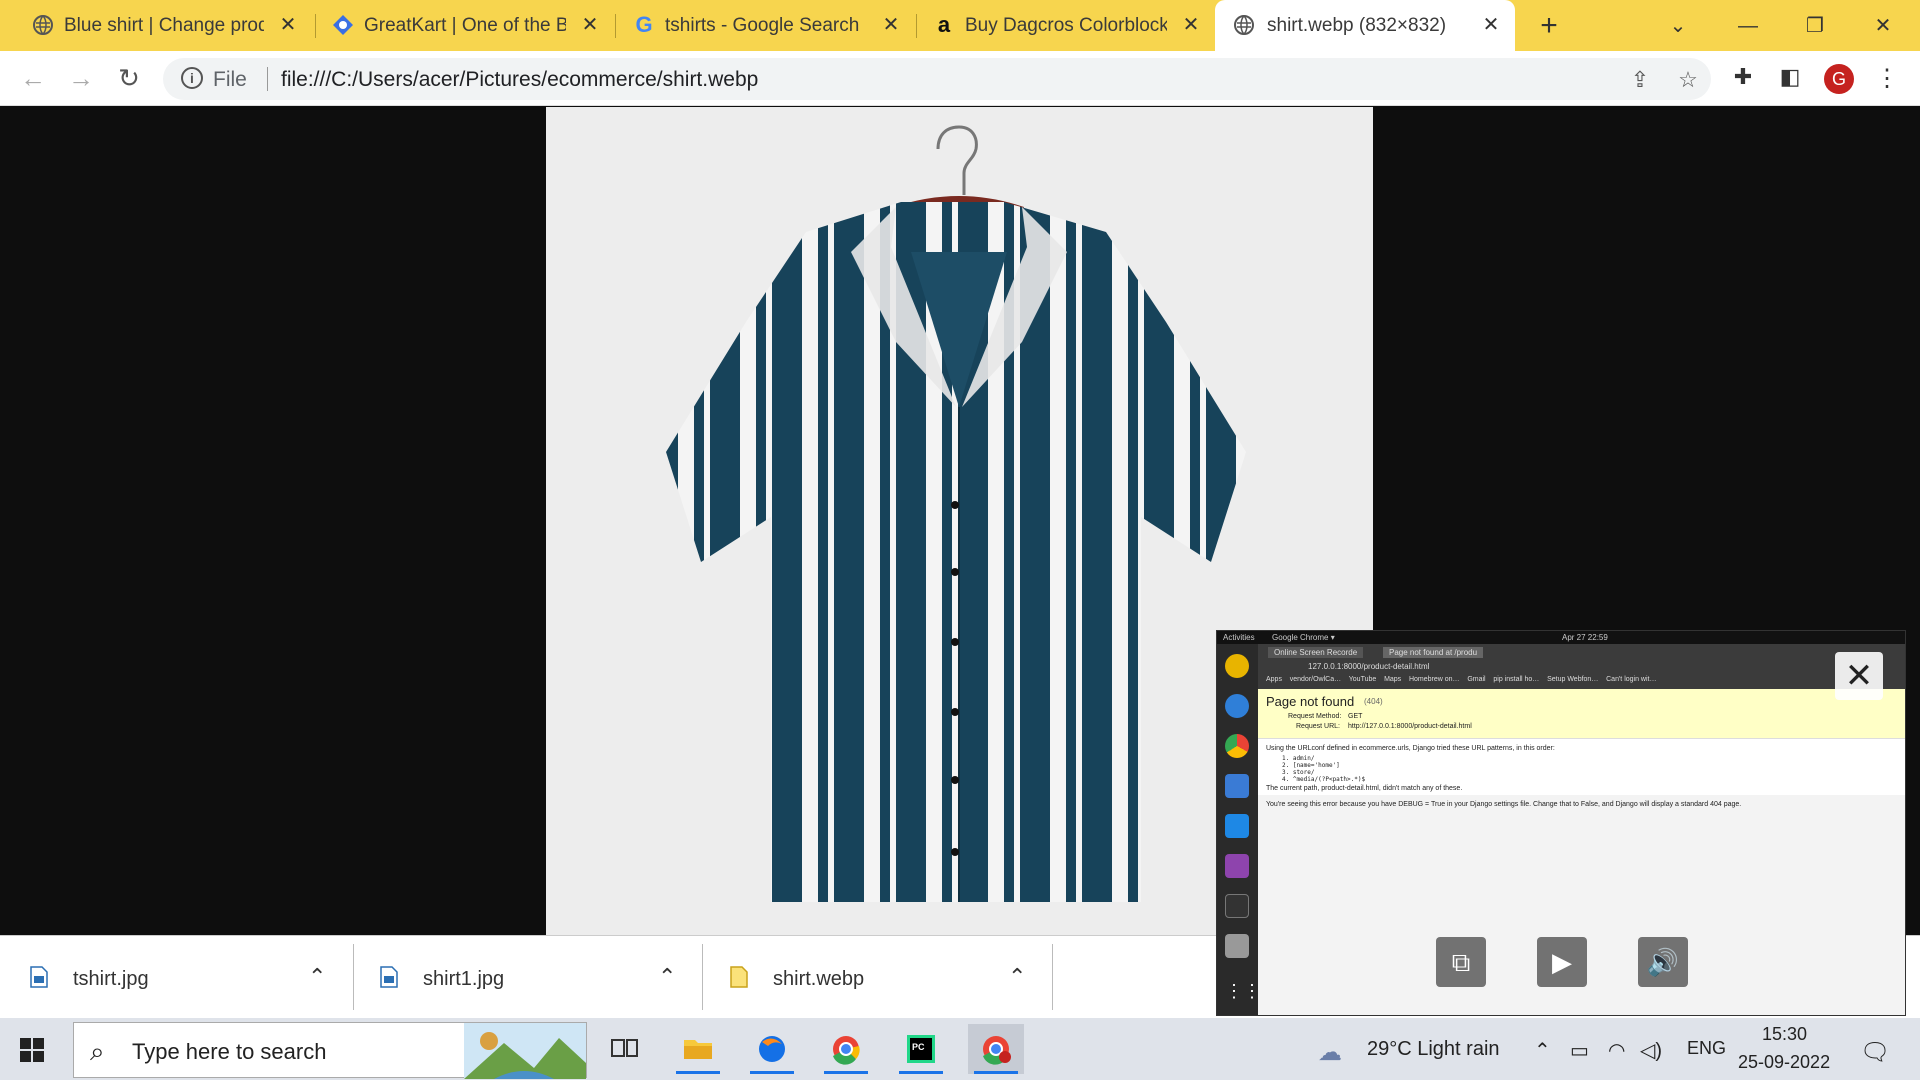  What do you see at coordinates (1616, 1050) in the screenshot?
I see `wifi-icon: ◠` at bounding box center [1616, 1050].